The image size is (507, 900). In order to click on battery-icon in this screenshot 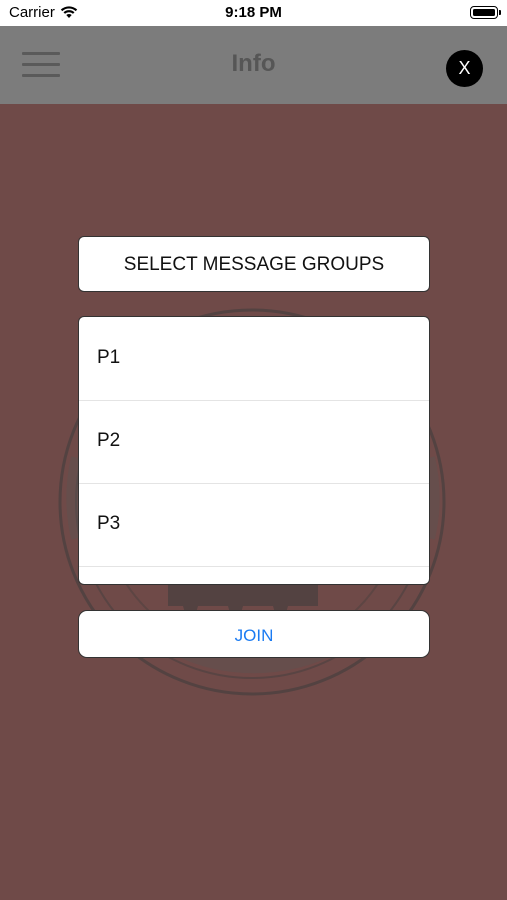, I will do `click(485, 12)`.